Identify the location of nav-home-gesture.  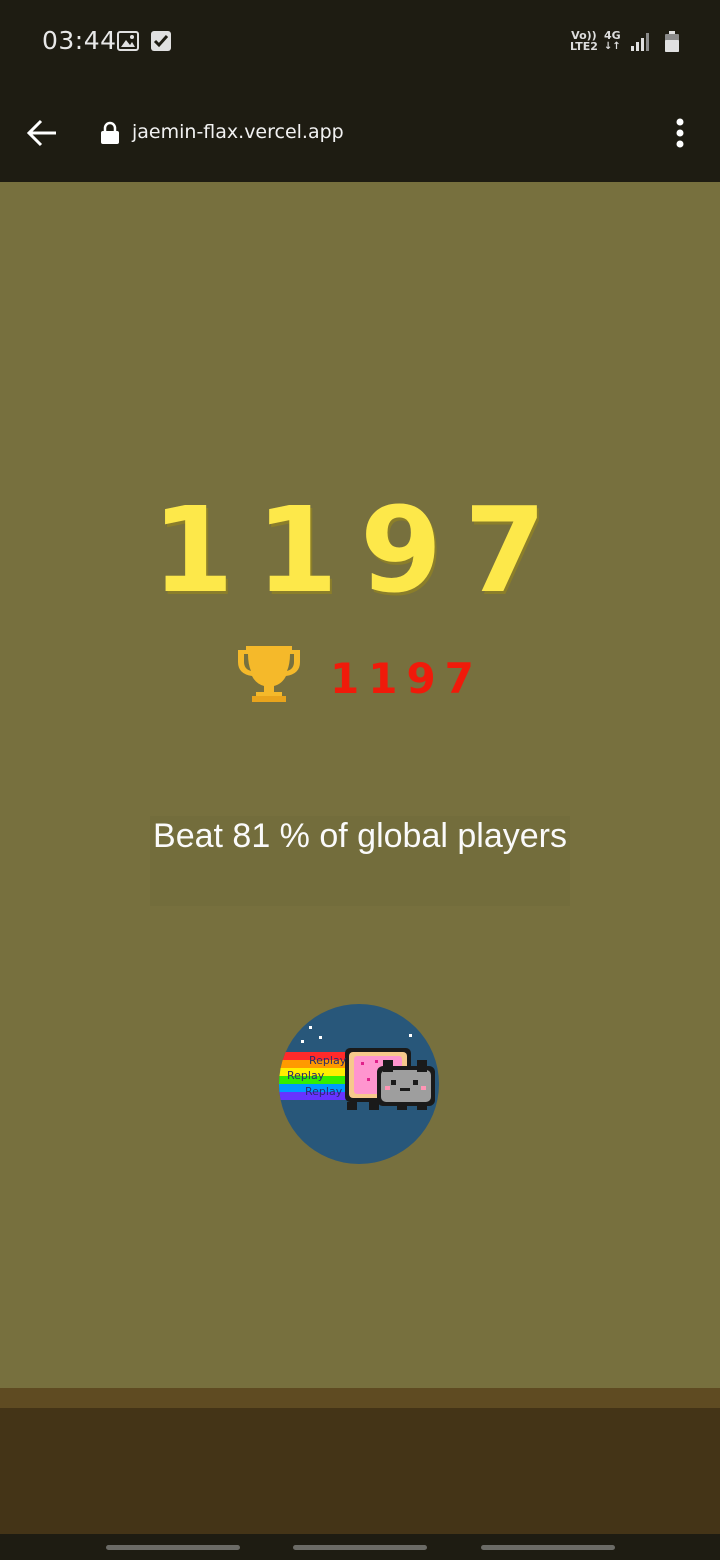
(360, 1547).